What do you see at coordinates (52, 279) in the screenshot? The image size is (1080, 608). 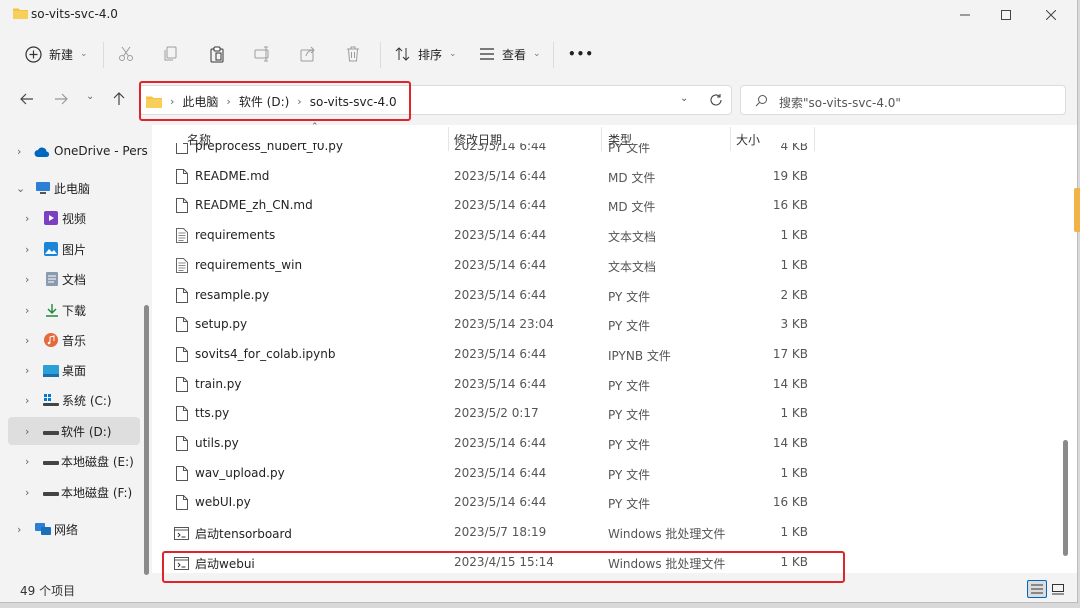 I see `documents-icon` at bounding box center [52, 279].